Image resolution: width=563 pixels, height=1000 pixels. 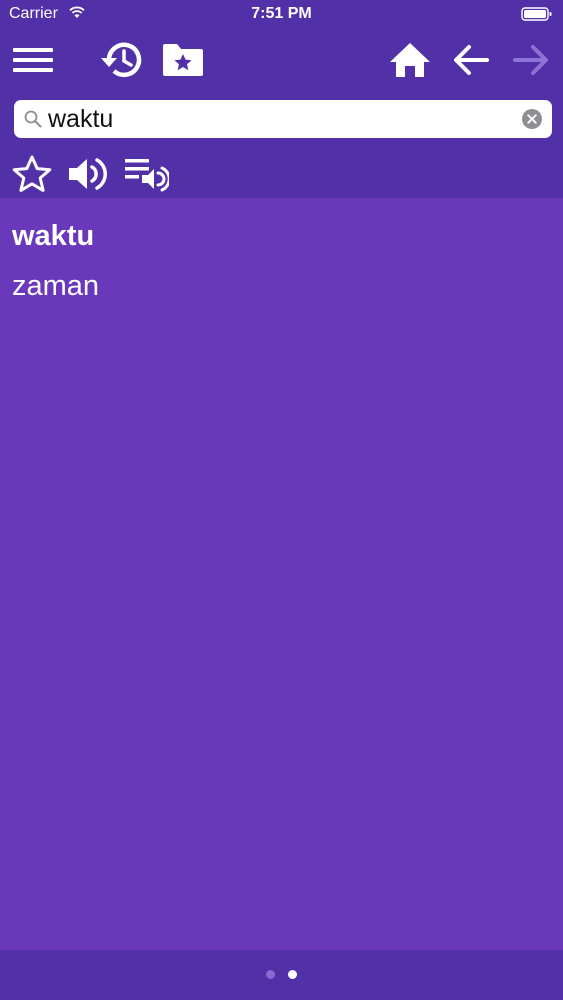 I want to click on forward-arrow-icon, so click(x=530, y=60).